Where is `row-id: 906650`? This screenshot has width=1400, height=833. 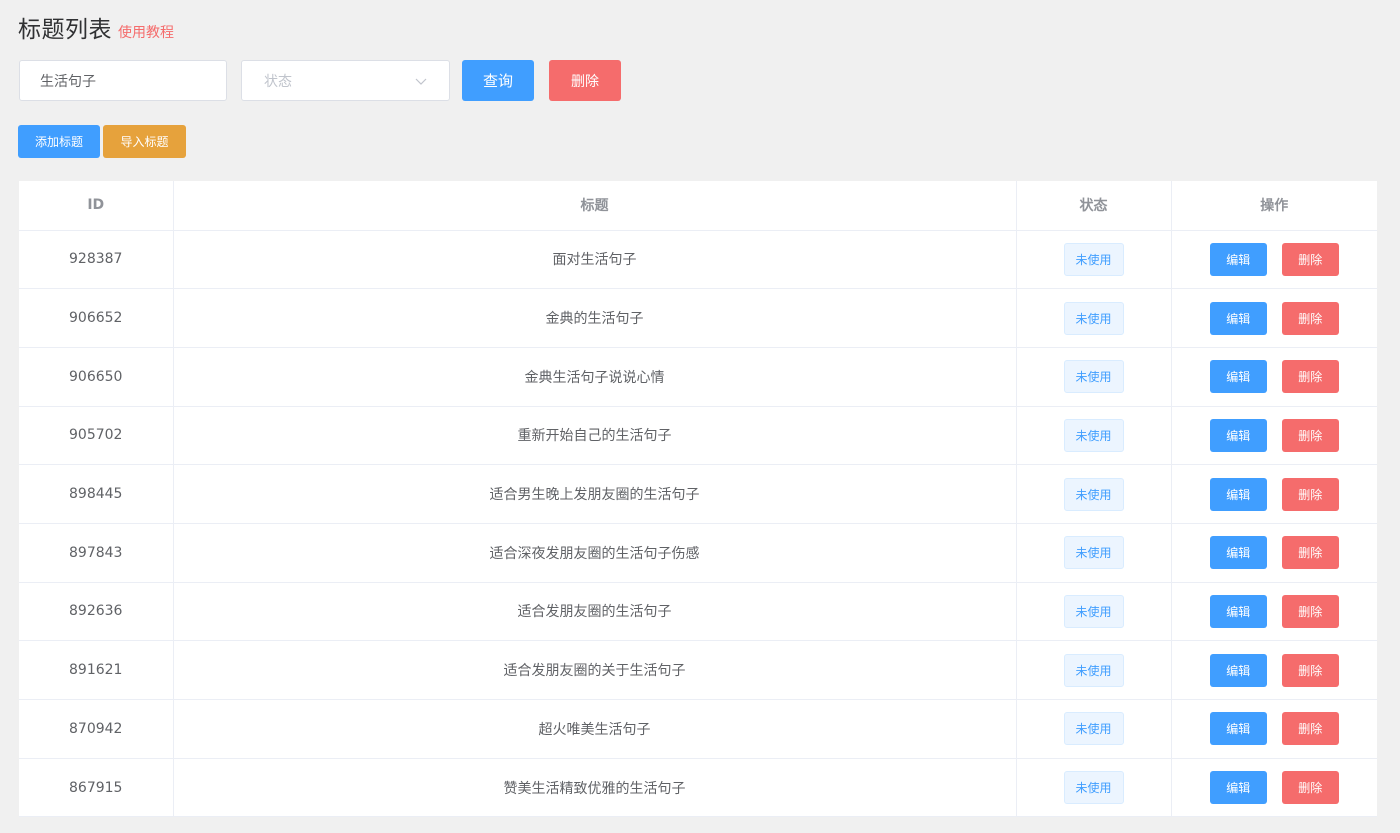
row-id: 906650 is located at coordinates (96, 377).